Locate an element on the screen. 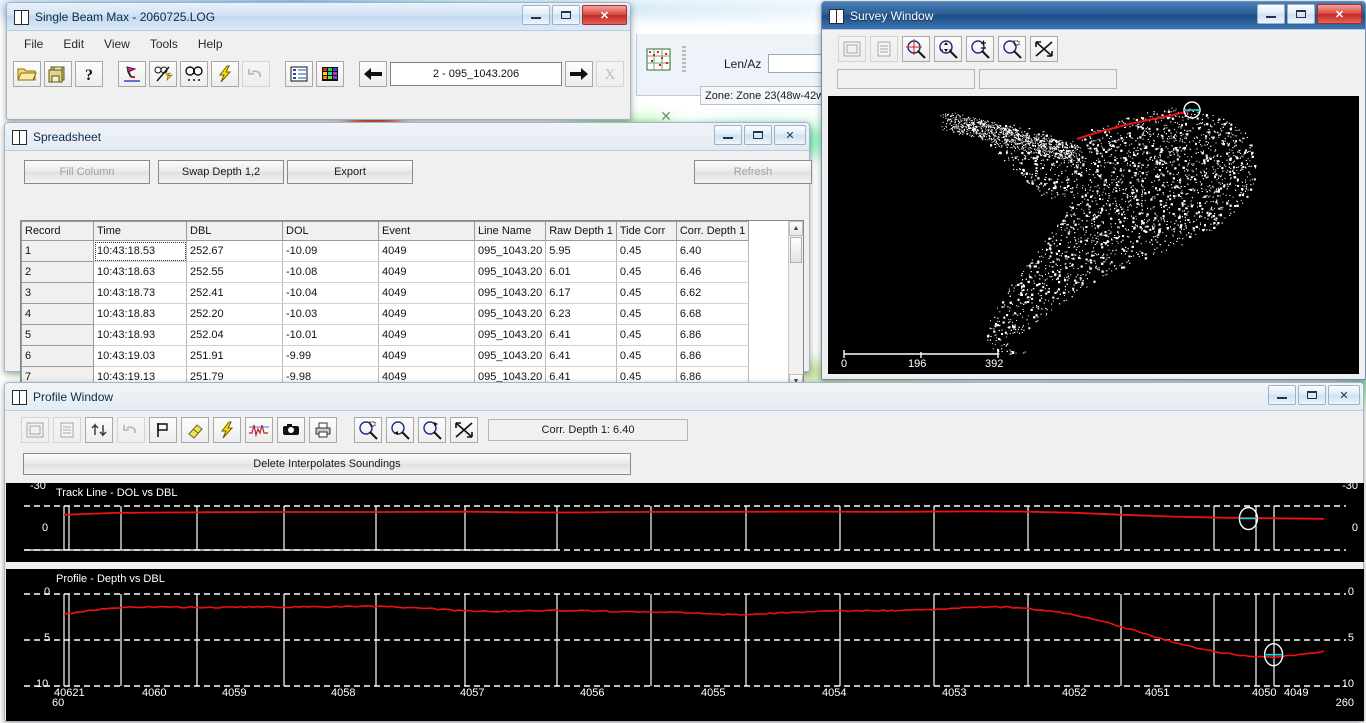 Image resolution: width=1366 pixels, height=723 pixels. table-cell: 252.41 is located at coordinates (234, 293).